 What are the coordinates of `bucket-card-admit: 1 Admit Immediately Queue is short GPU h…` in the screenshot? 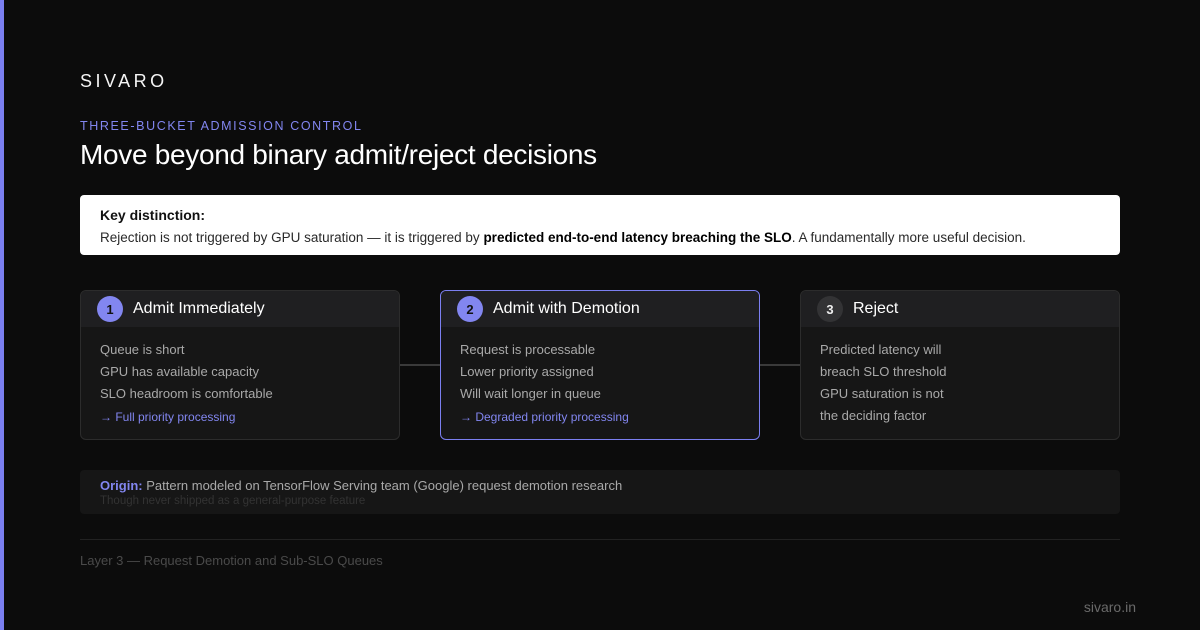 It's located at (240, 365).